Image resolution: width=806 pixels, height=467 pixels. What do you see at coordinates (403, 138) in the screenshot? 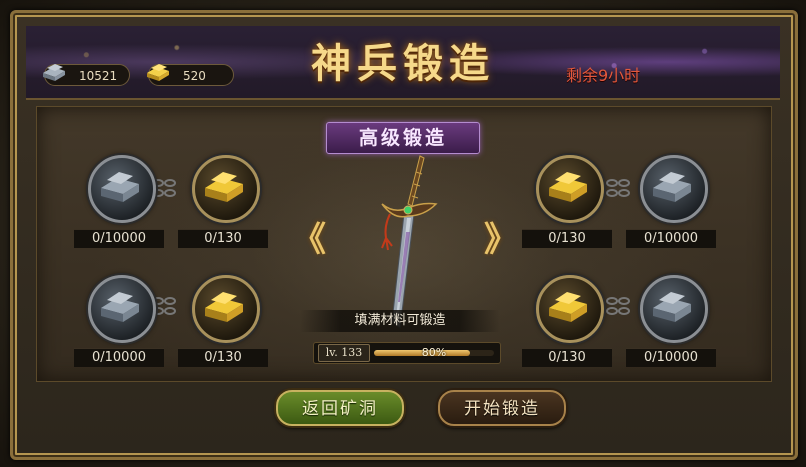
I see `forge-level-title: 高级锻造` at bounding box center [403, 138].